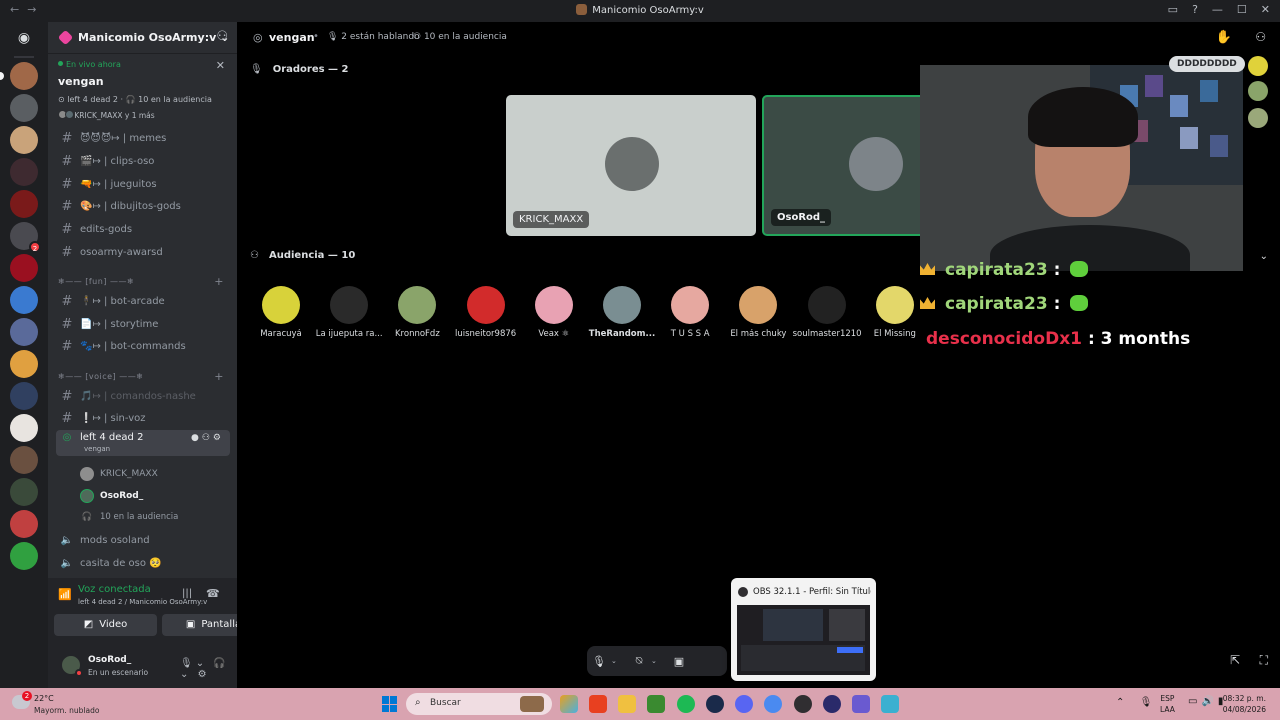 The image size is (1280, 720). What do you see at coordinates (627, 704) in the screenshot?
I see `file-explorer-icon` at bounding box center [627, 704].